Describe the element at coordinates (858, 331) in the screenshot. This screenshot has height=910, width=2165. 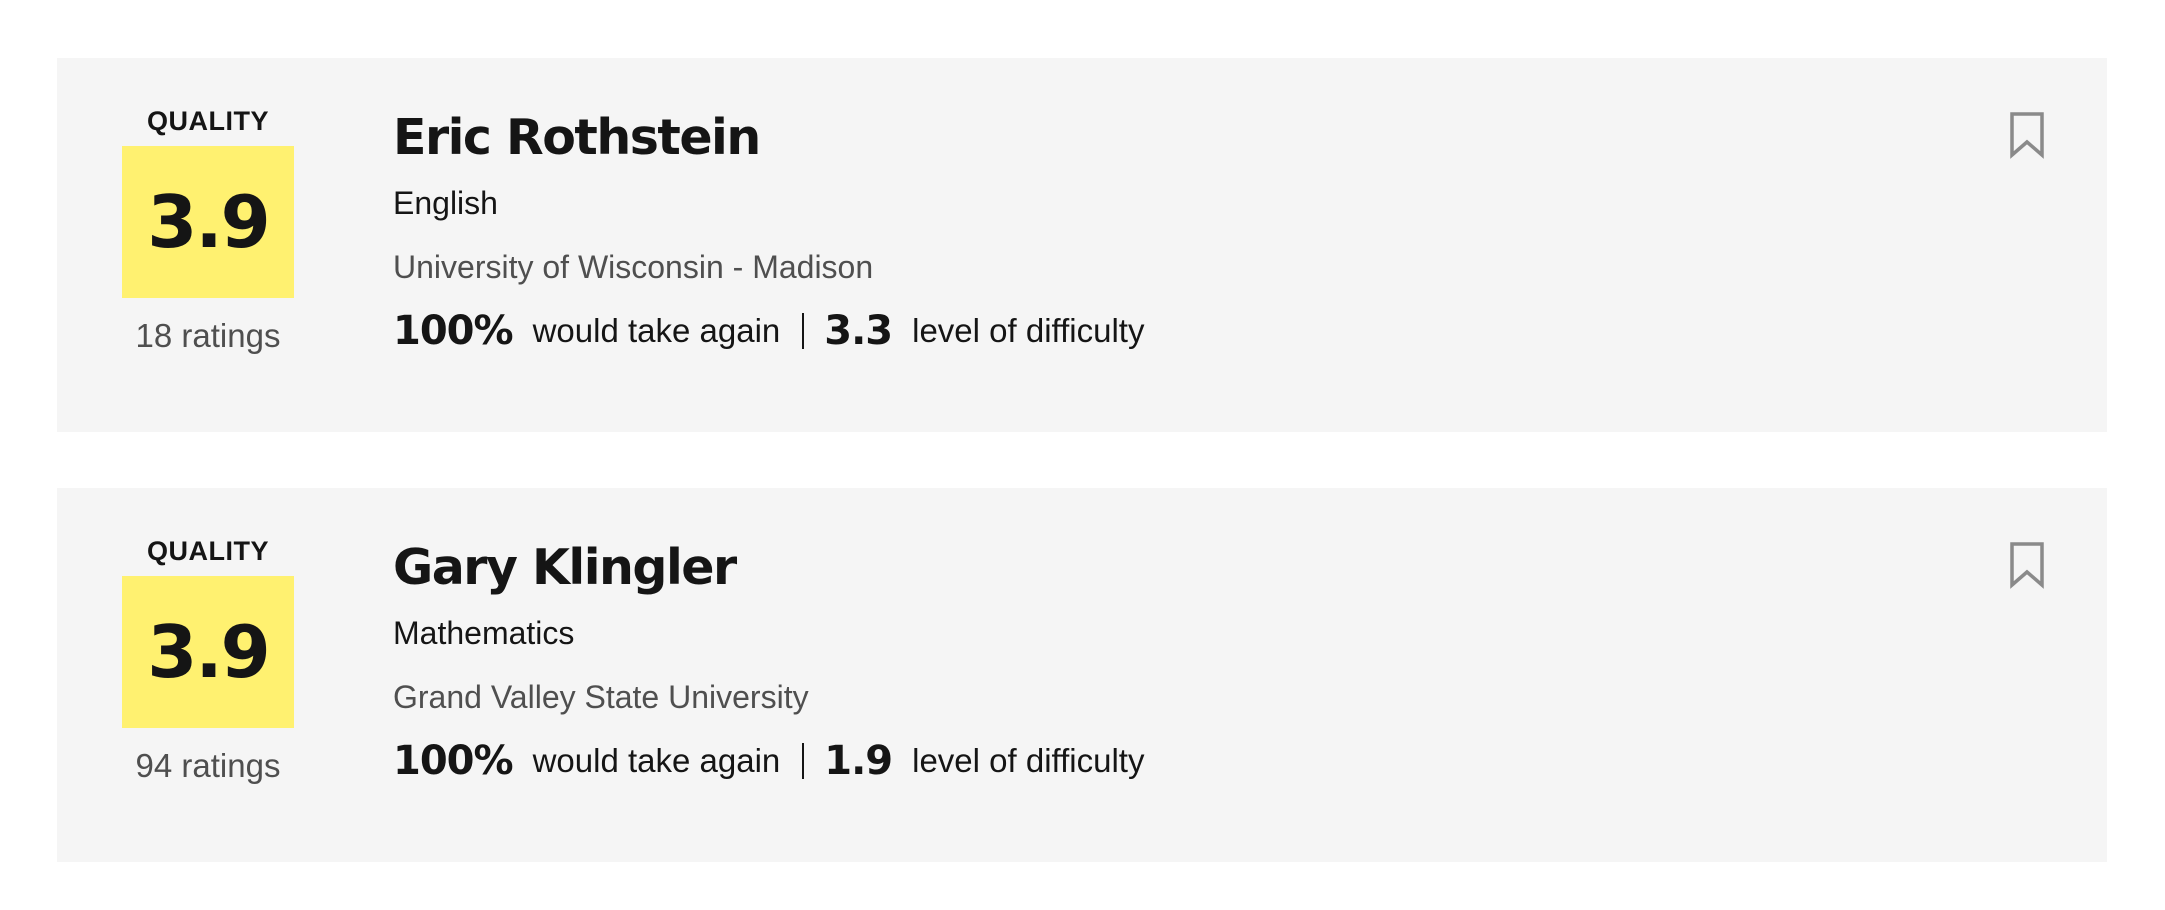
I see `difficulty-score: 3.3` at that location.